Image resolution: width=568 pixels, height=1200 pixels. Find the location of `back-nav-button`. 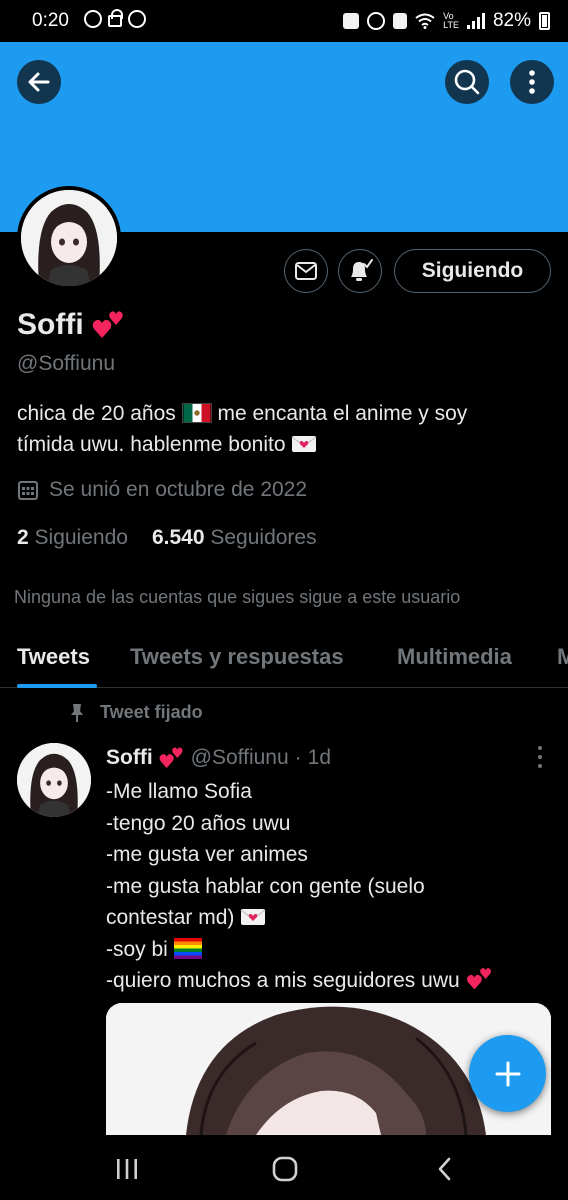

back-nav-button is located at coordinates (445, 1169).